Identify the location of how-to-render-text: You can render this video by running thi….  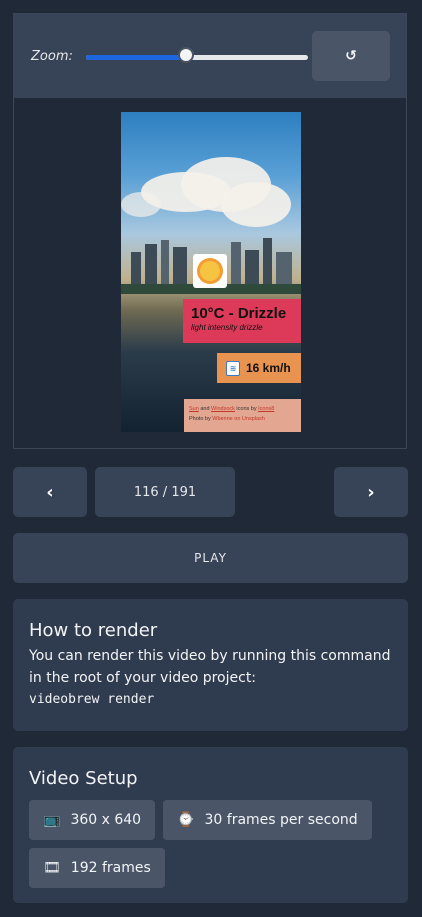
(210, 667).